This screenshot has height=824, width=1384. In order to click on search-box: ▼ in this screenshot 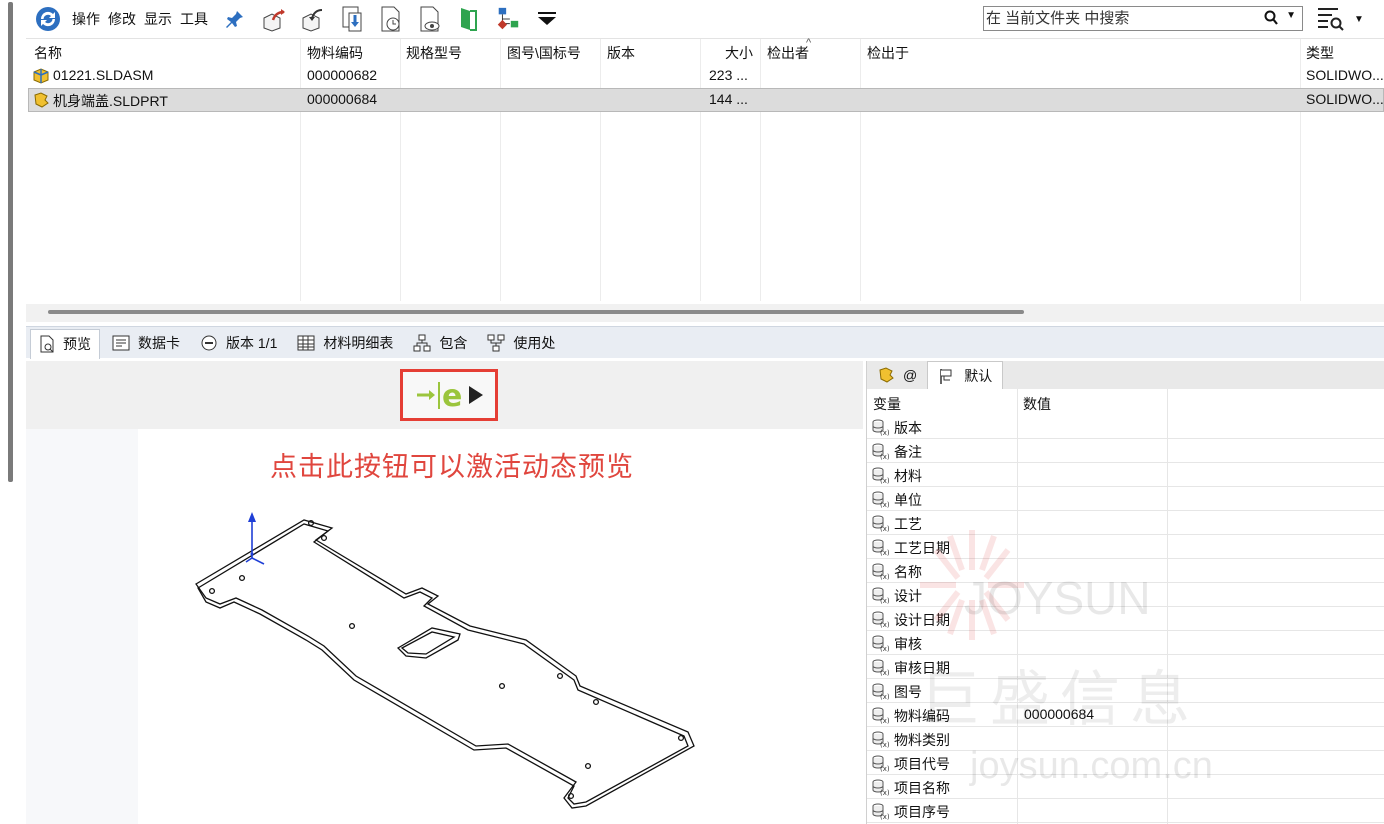, I will do `click(1143, 18)`.